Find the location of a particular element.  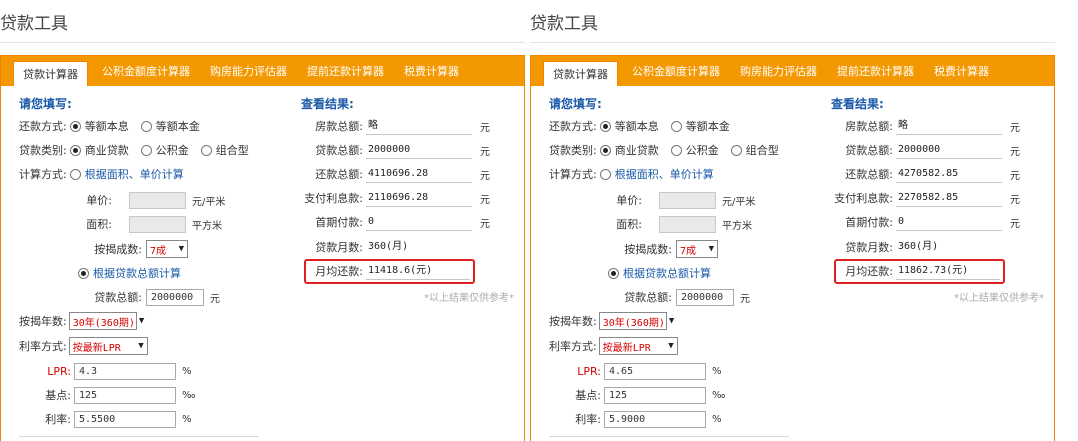

interest-paid-value: 2110696.28 is located at coordinates (419, 198).